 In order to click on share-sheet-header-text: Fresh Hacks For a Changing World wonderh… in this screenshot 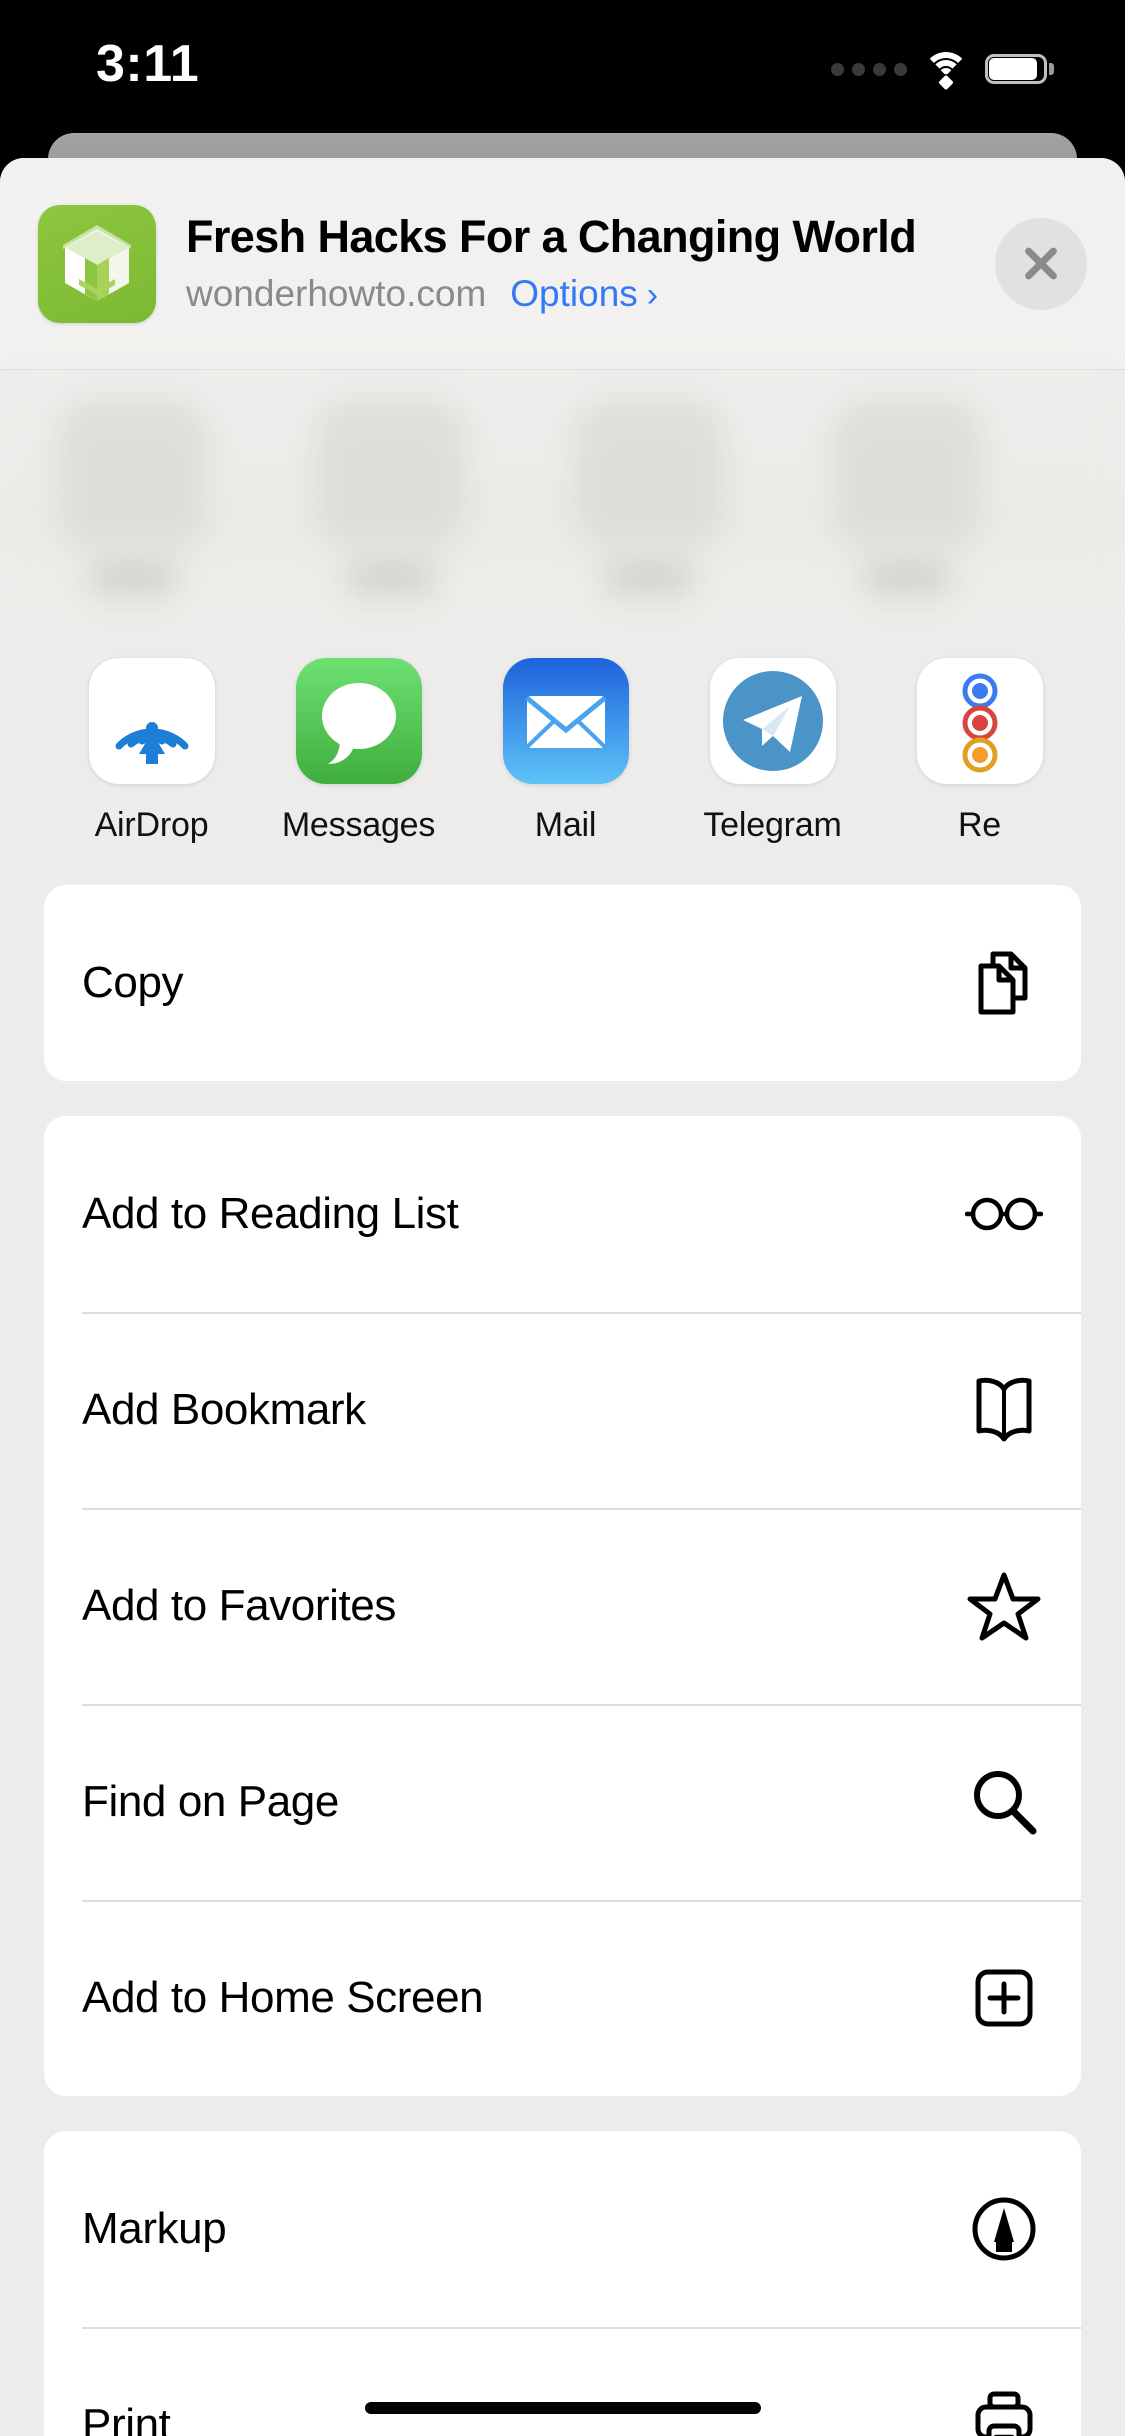, I will do `click(575, 263)`.